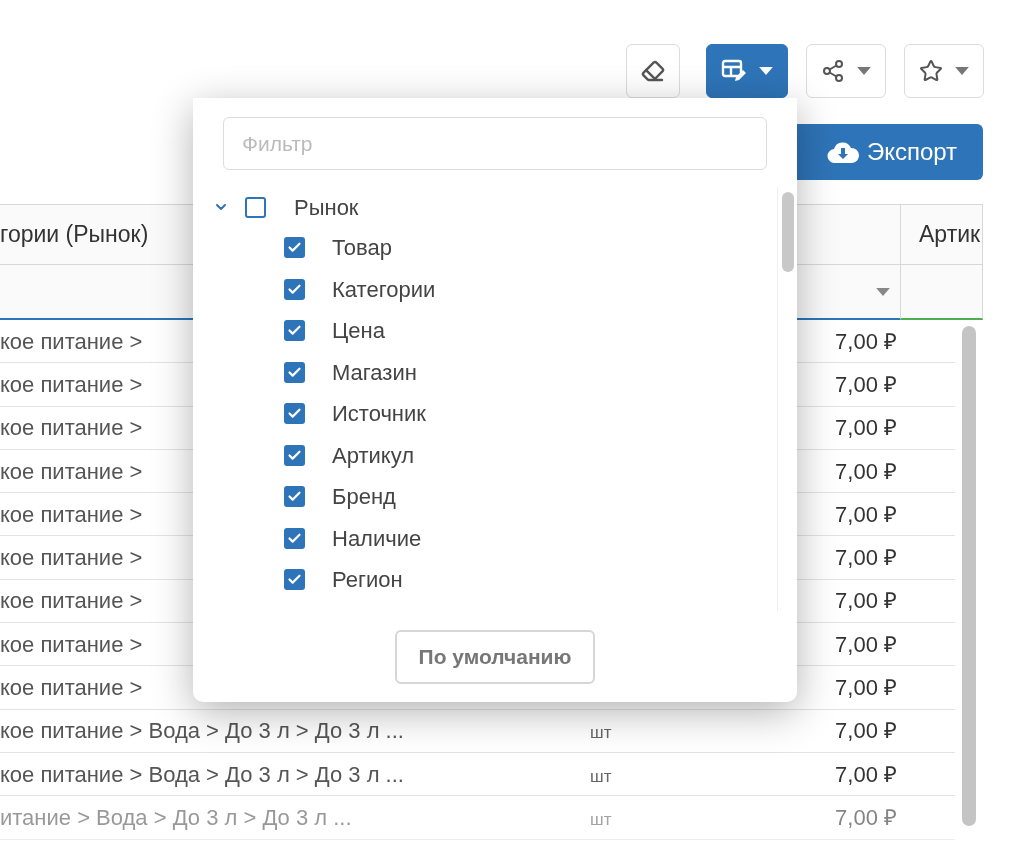 The image size is (1024, 862). I want to click on eraser-button, so click(653, 71).